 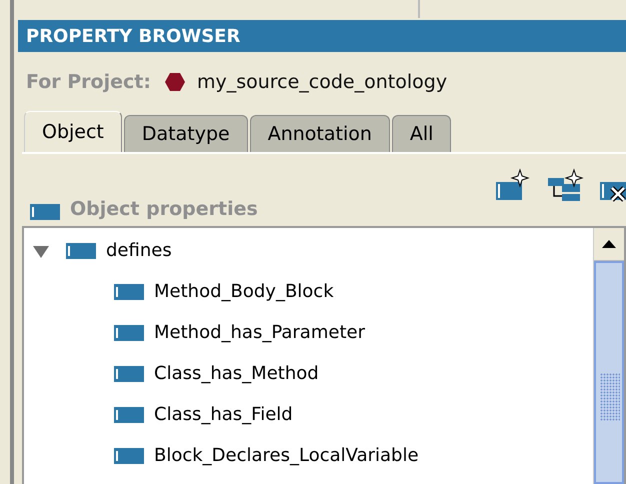 What do you see at coordinates (223, 414) in the screenshot?
I see `tree-item: Class_has_Field` at bounding box center [223, 414].